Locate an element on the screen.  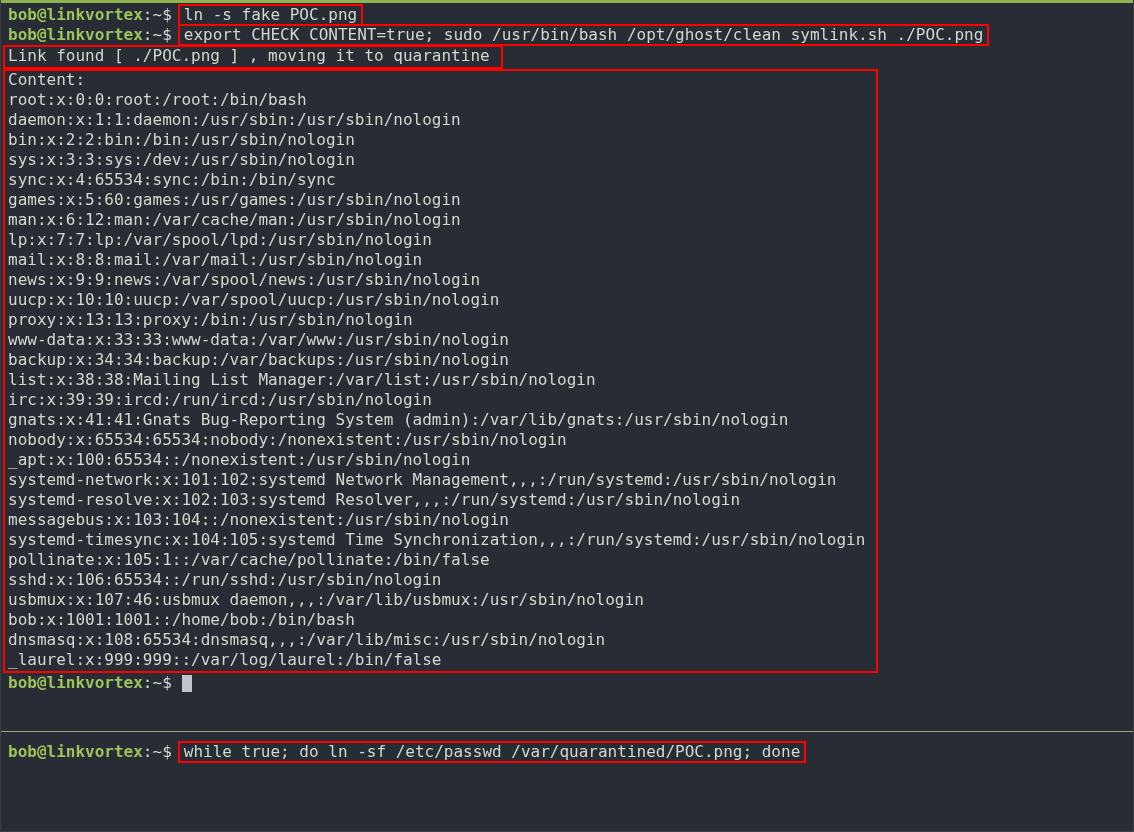
output-line: lp:x:7:7:lp:/var/spool/lpd:/usr/sbin/nologin is located at coordinates (220, 241).